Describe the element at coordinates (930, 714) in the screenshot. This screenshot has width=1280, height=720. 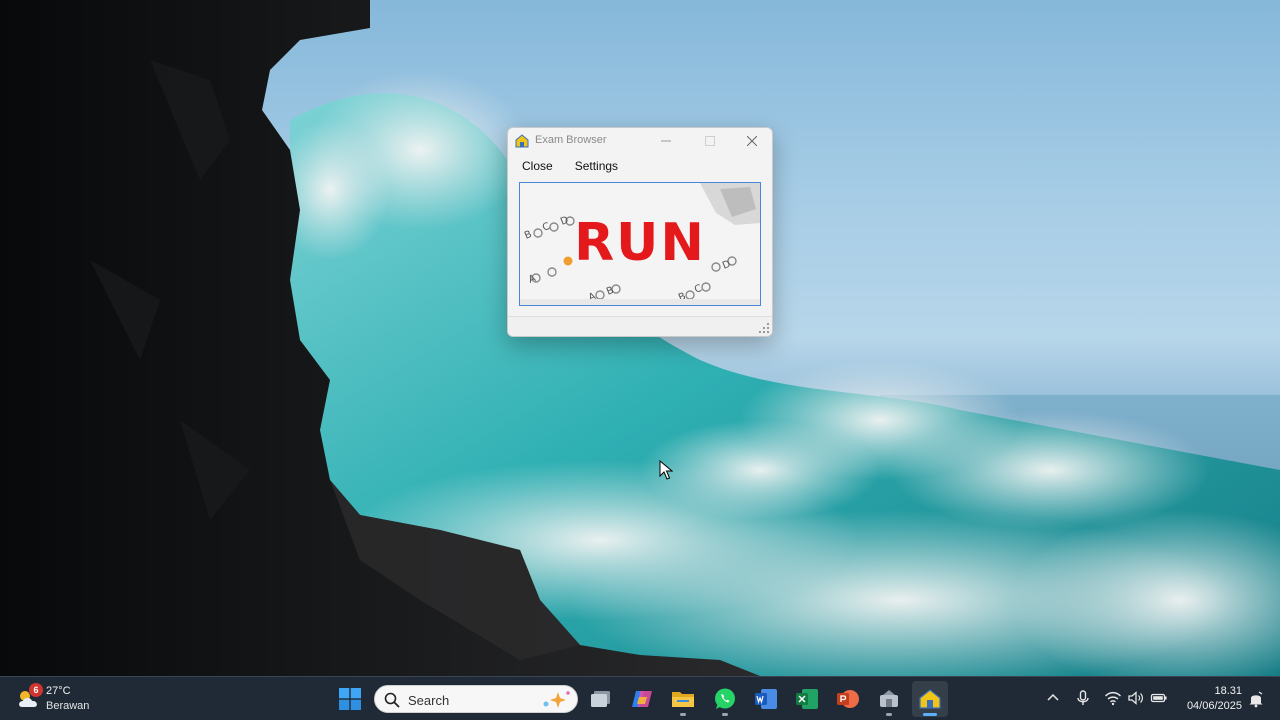
I see `active-indicator` at that location.